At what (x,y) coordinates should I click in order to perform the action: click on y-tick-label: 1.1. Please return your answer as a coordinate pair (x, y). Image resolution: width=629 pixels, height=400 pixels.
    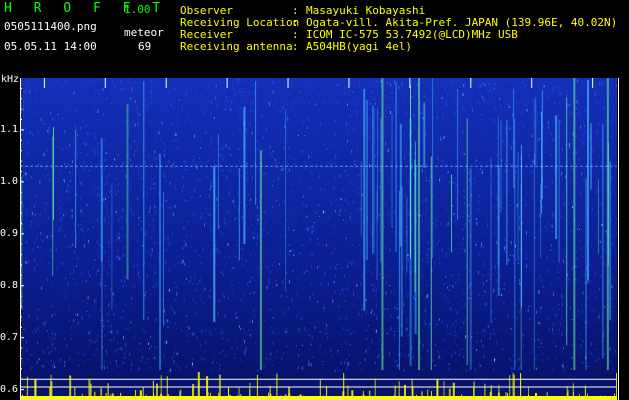
    Looking at the image, I should click on (9, 129).